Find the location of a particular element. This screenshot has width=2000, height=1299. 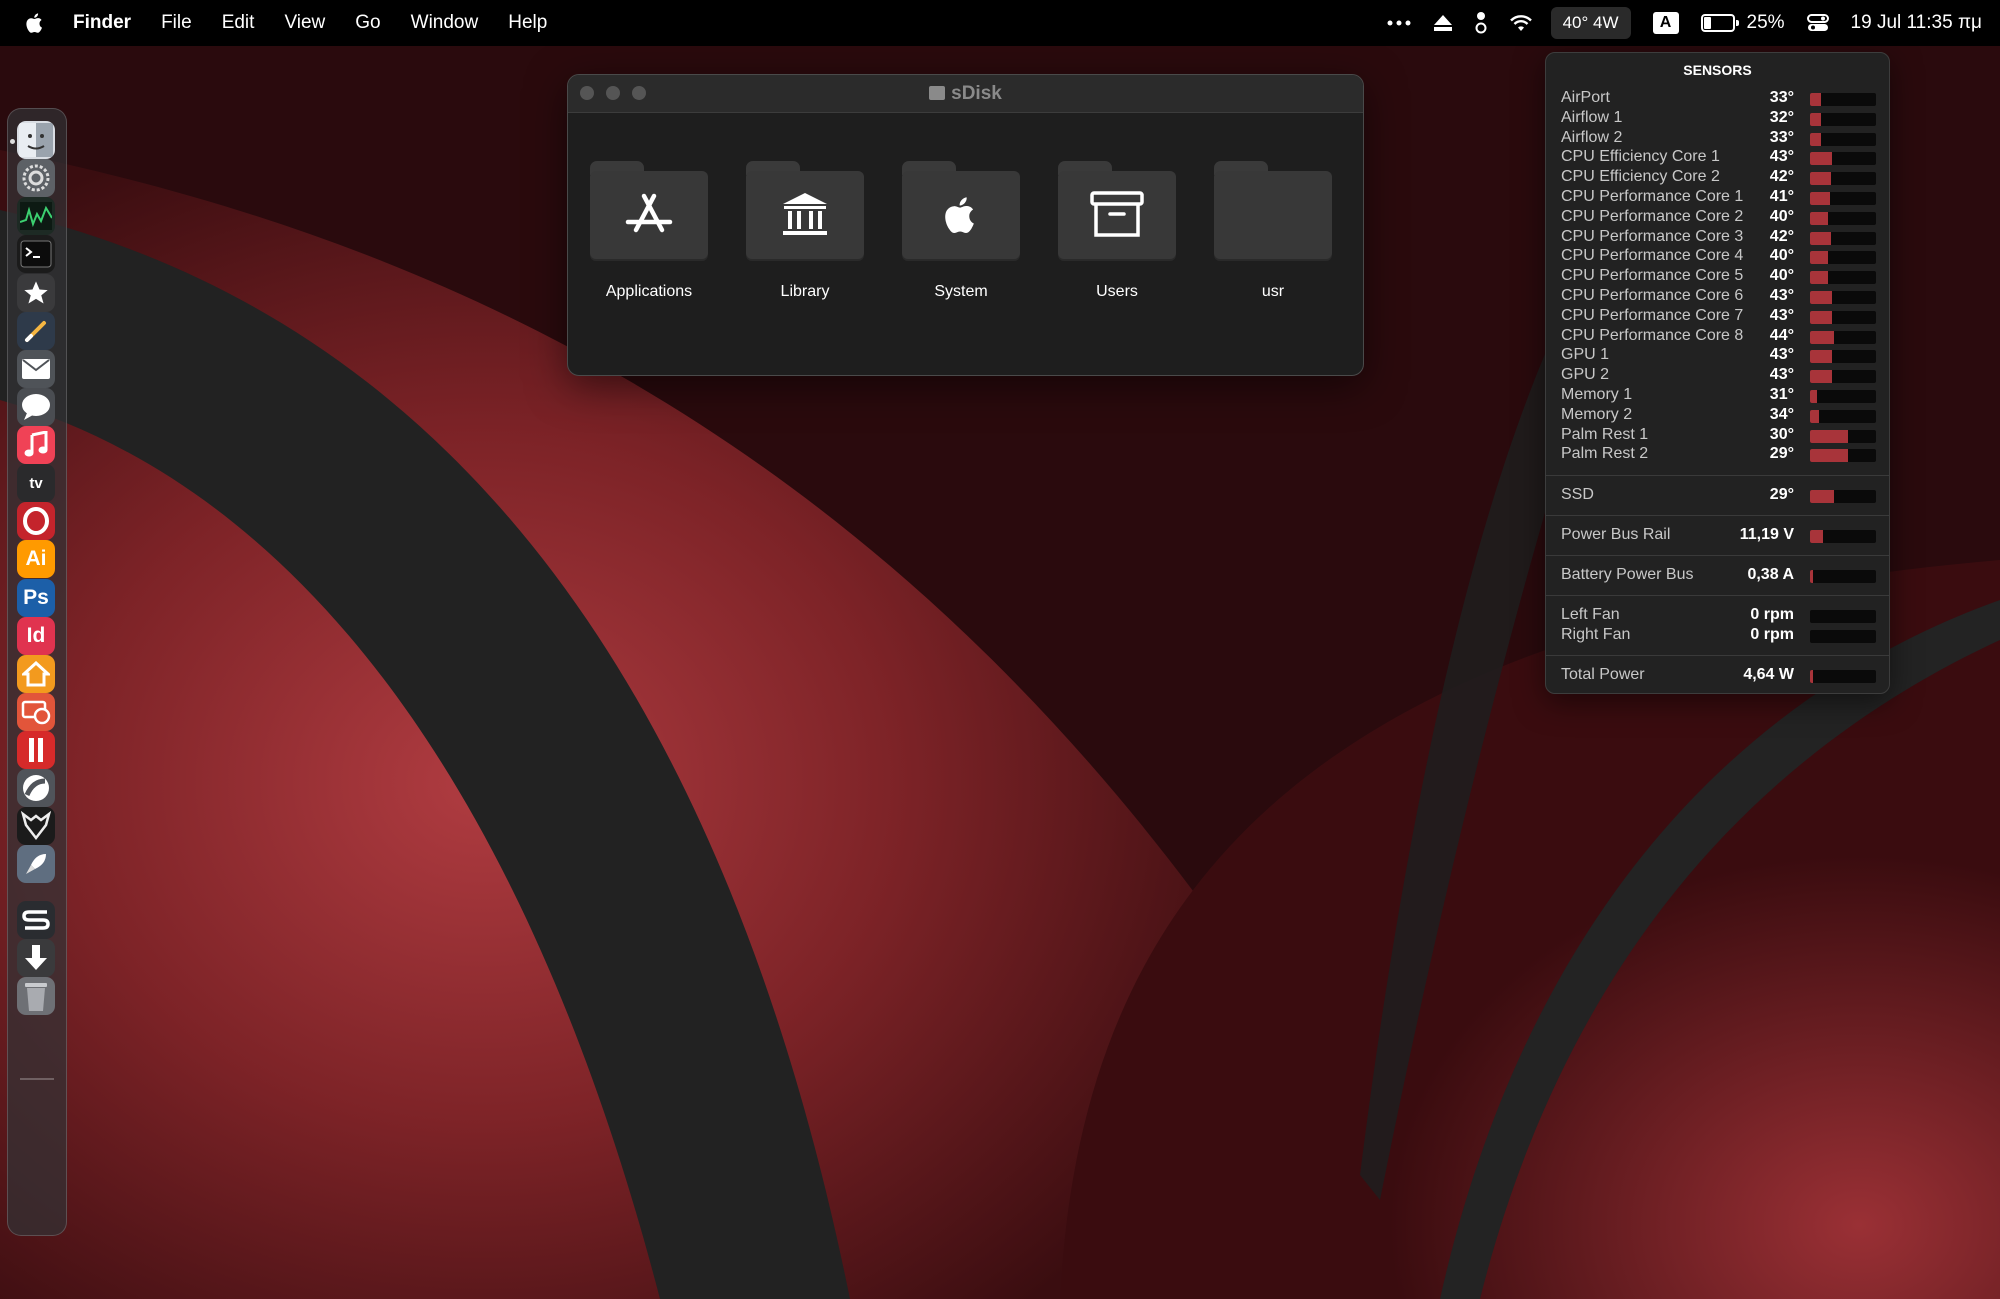

sensor-row-gpu-2: GPU 2 43° is located at coordinates (1718, 376).